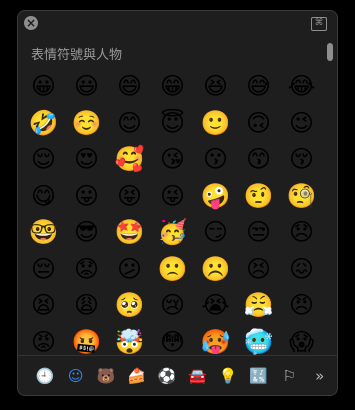  What do you see at coordinates (86, 269) in the screenshot?
I see `emoji-cell: 😟` at bounding box center [86, 269].